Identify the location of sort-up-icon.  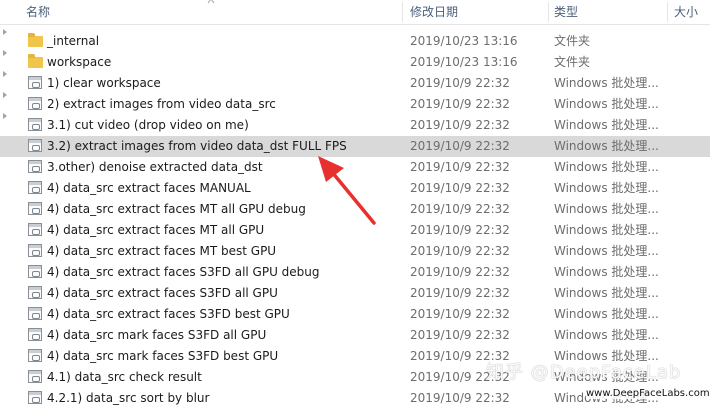
(211, 2).